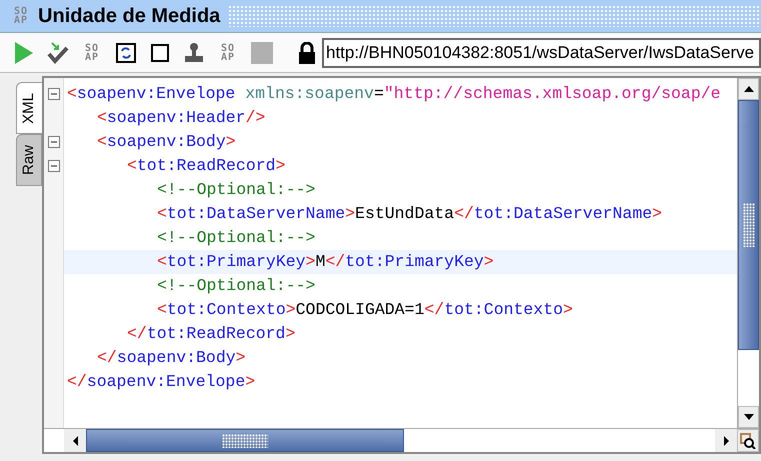 The image size is (761, 461). I want to click on tab: XML, so click(29, 108).